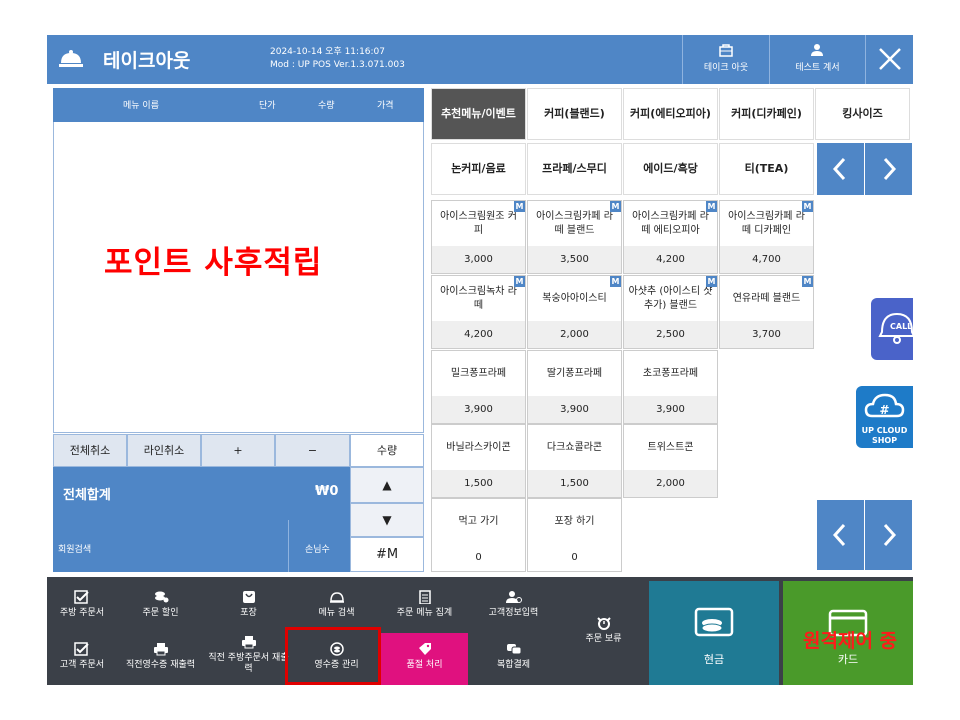 The height and width of the screenshot is (720, 960). I want to click on plus-button: +, so click(238, 450).